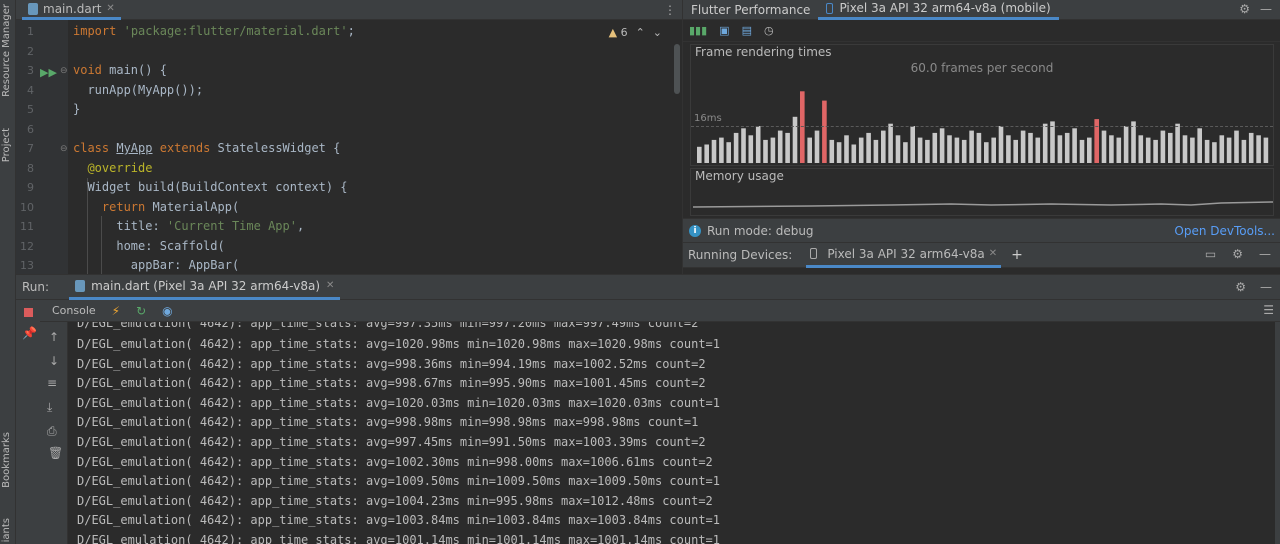 The width and height of the screenshot is (1280, 544). I want to click on running-device-tab: Pixel 3a API 32 arm64-v8a ✕, so click(904, 255).